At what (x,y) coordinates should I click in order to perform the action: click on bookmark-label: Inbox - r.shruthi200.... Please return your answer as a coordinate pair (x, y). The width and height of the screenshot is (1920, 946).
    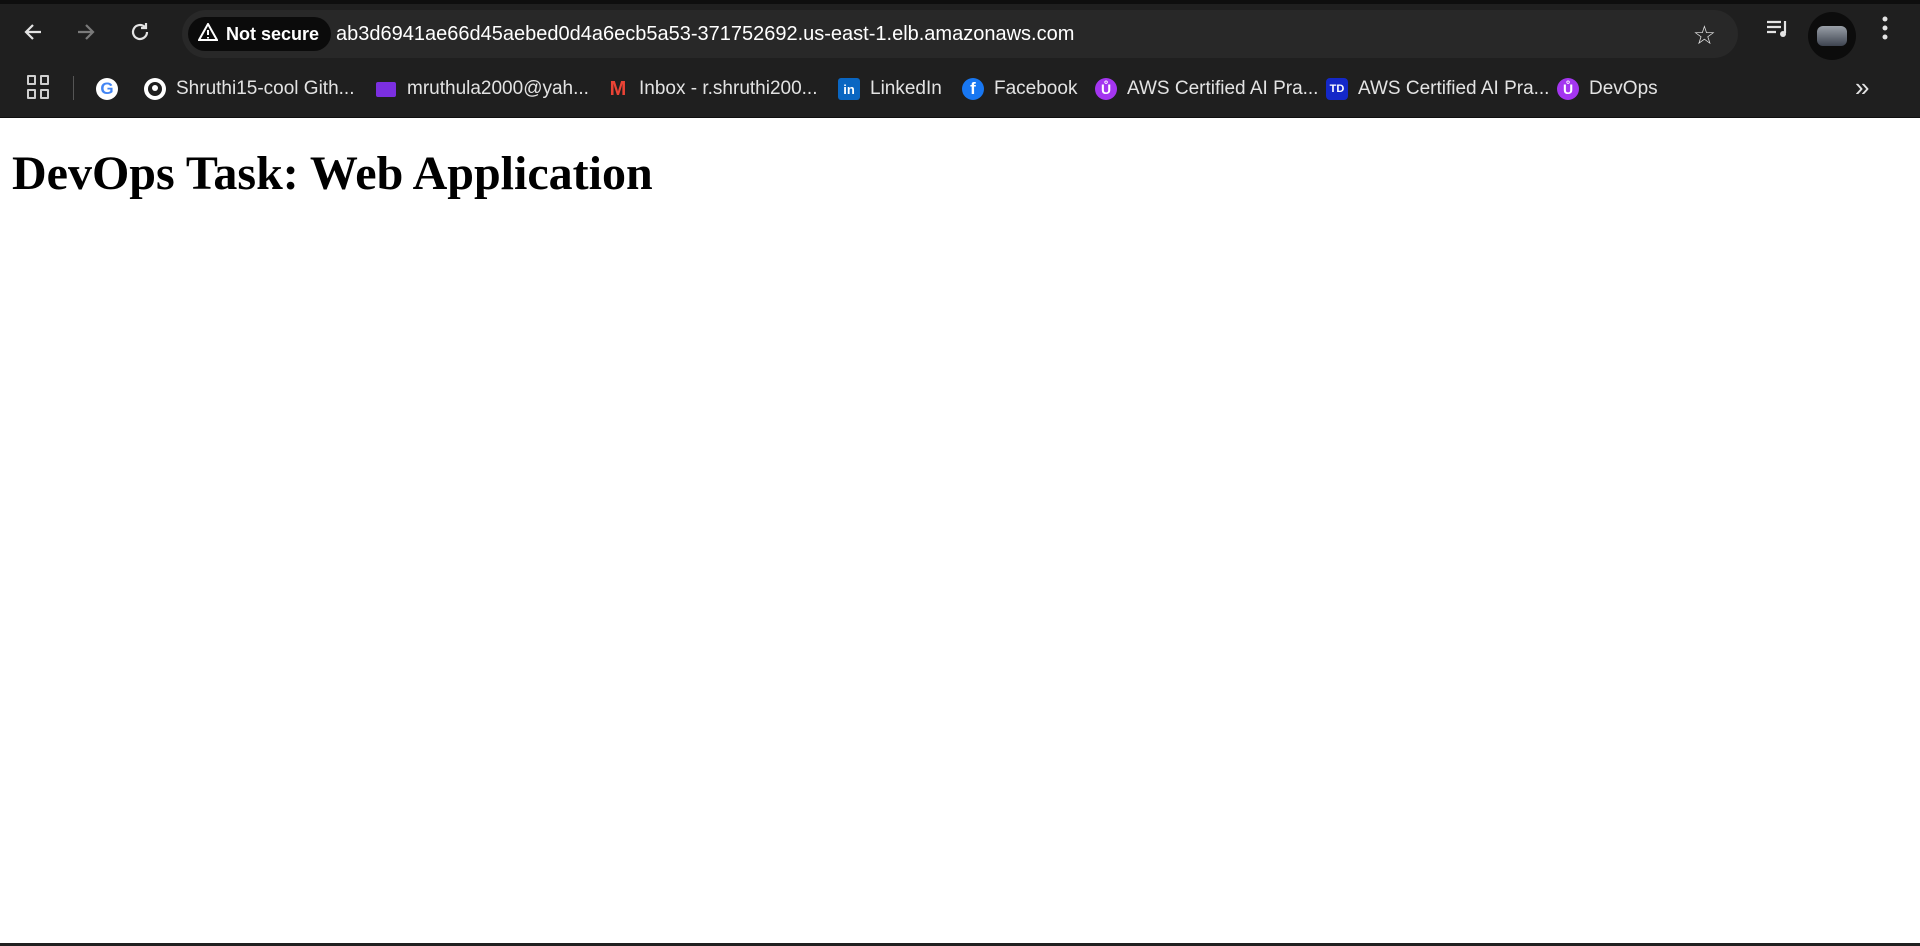
    Looking at the image, I should click on (728, 88).